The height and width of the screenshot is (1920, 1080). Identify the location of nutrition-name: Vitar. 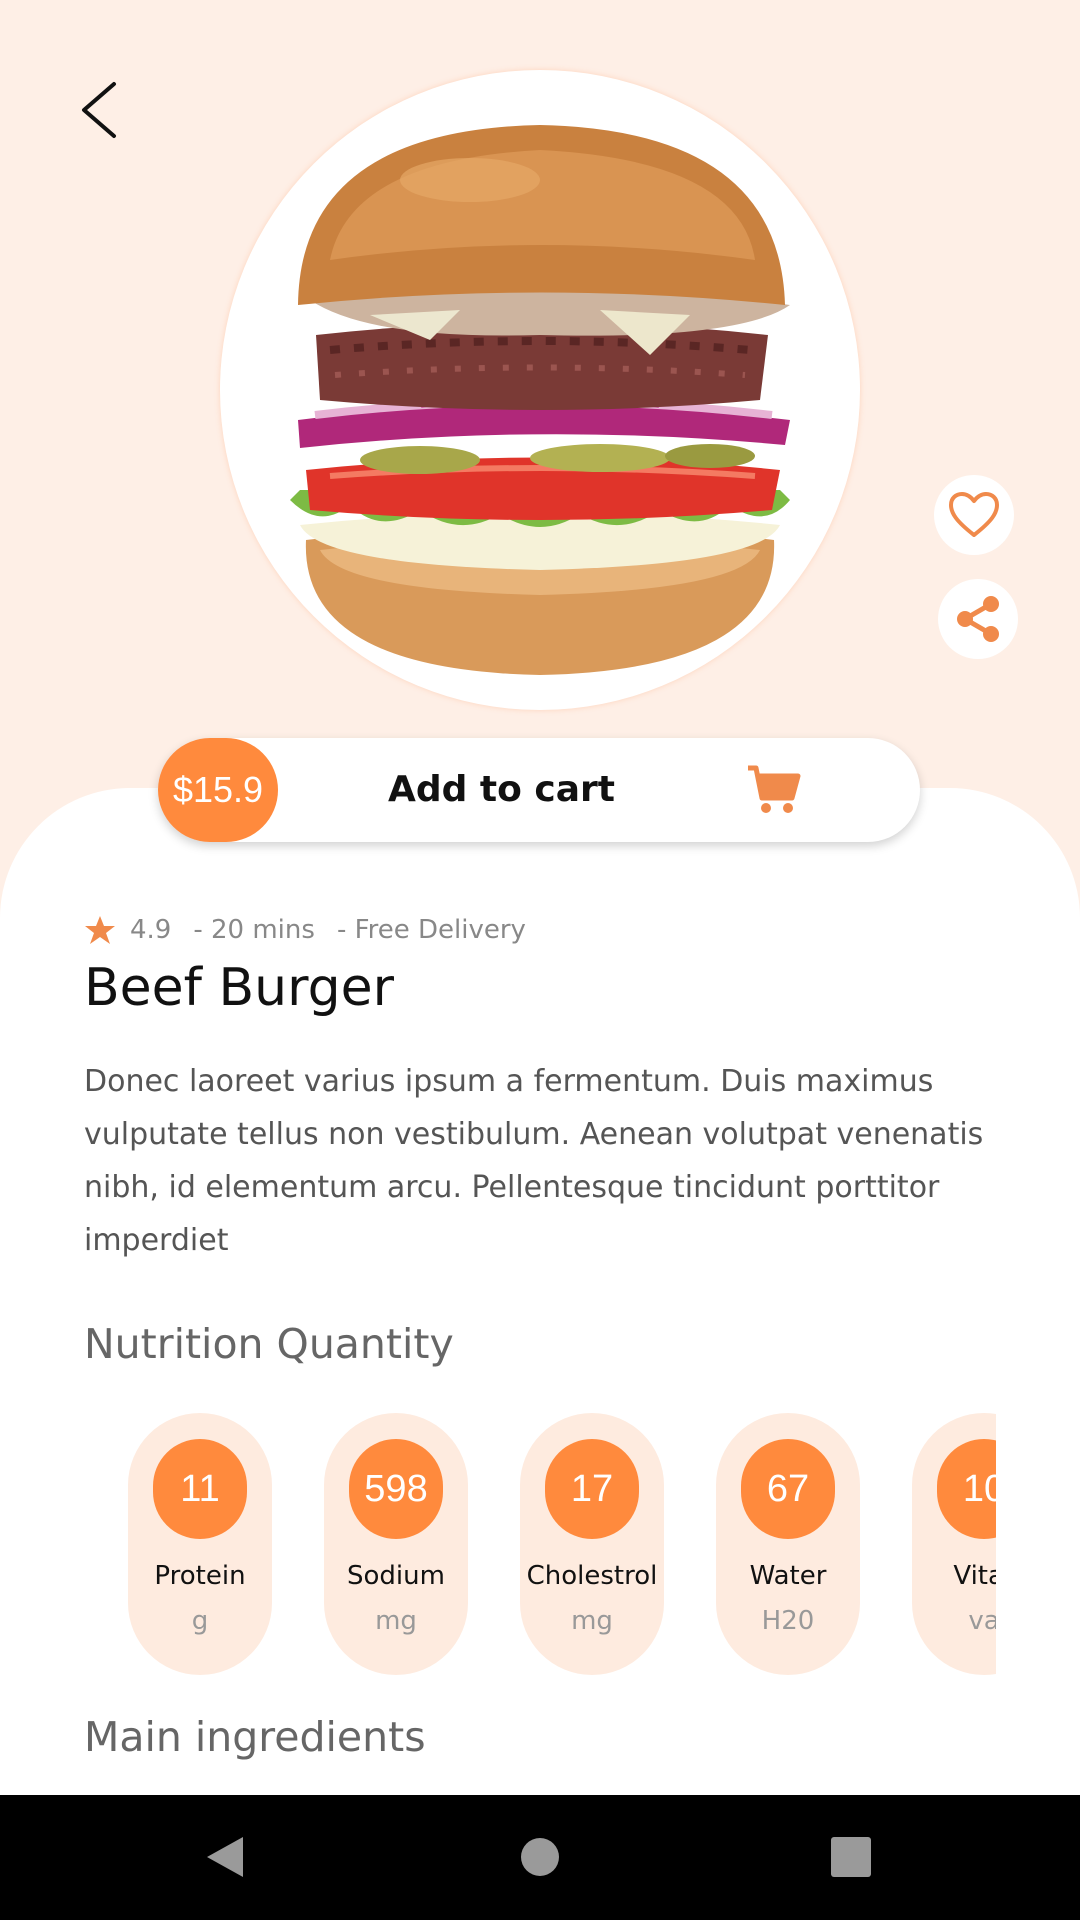
(974, 1576).